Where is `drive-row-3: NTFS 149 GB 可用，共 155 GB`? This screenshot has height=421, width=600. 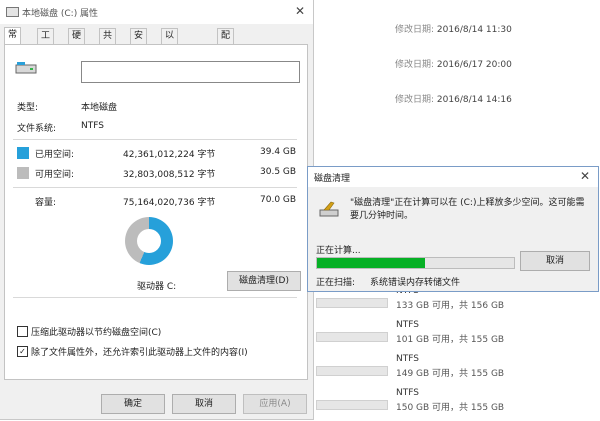 drive-row-3: NTFS 149 GB 可用，共 155 GB is located at coordinates (426, 367).